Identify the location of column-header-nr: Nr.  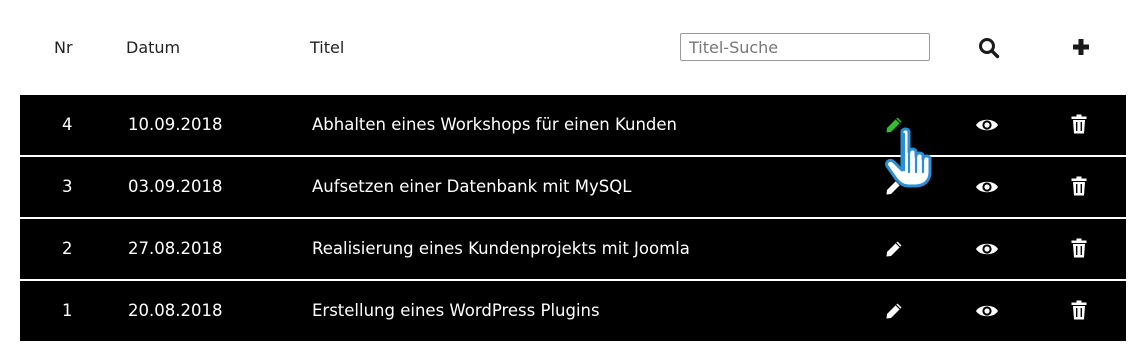
(63, 47).